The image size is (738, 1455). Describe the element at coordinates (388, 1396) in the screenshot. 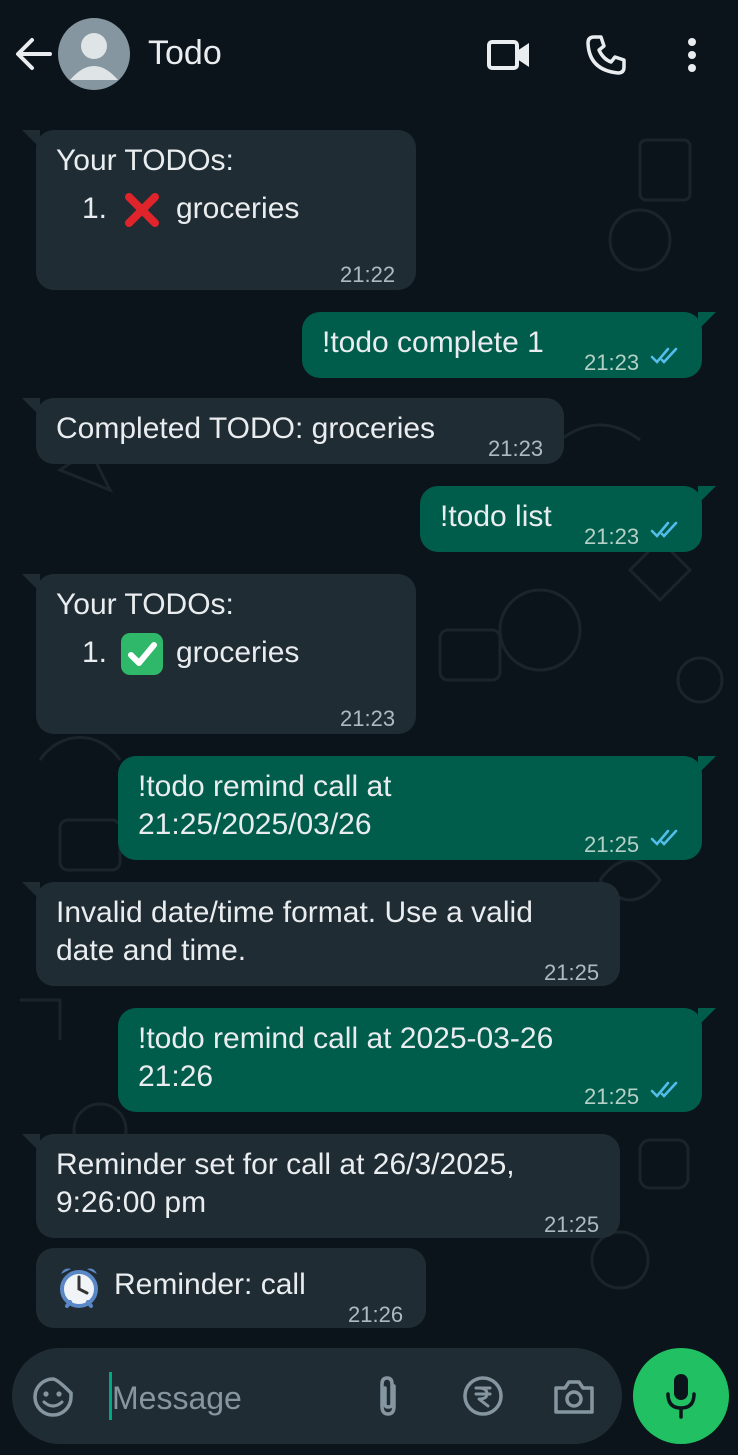

I see `attach-icon` at that location.